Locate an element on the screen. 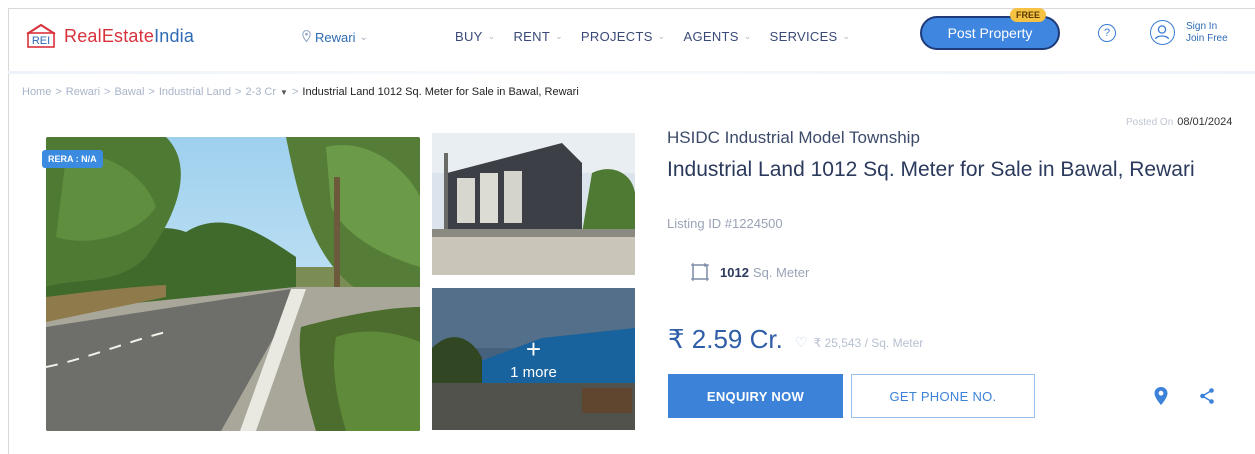 This screenshot has height=454, width=1255. logo-text-primary: RealEstate is located at coordinates (109, 35).